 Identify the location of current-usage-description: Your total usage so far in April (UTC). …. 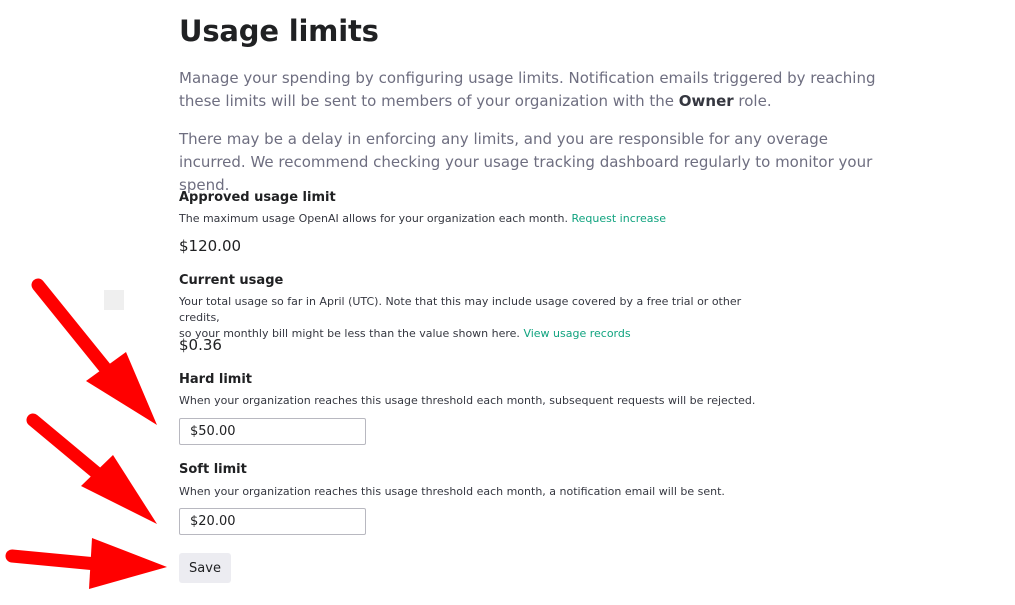
(479, 318).